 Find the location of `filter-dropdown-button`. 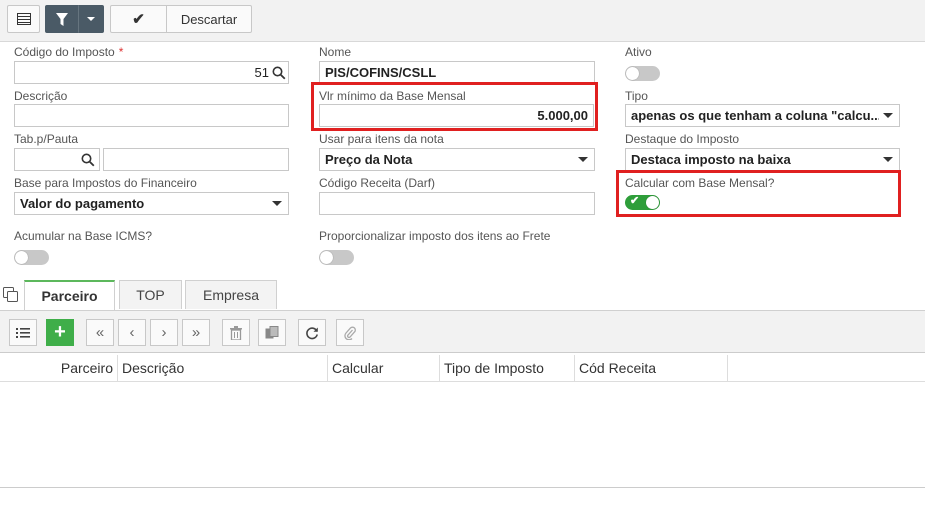

filter-dropdown-button is located at coordinates (91, 19).